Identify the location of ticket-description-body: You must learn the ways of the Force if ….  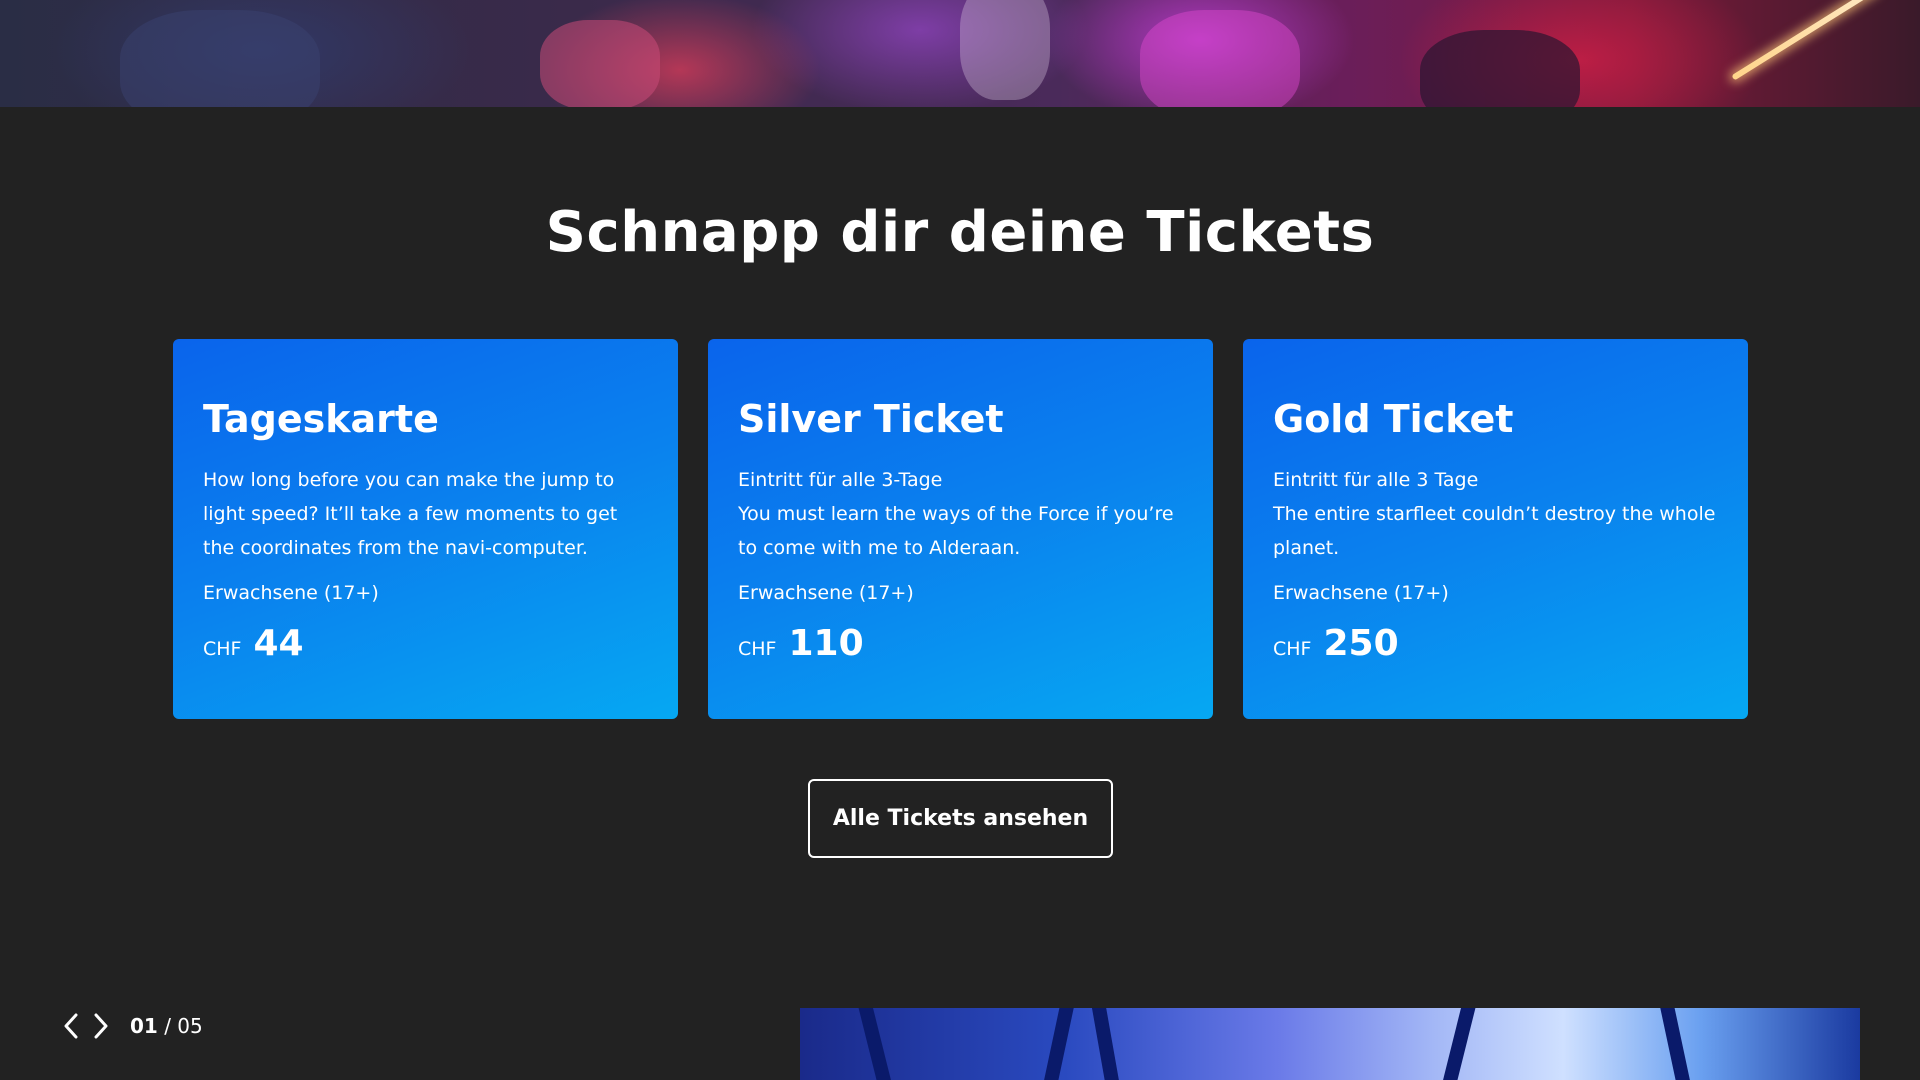
(956, 530).